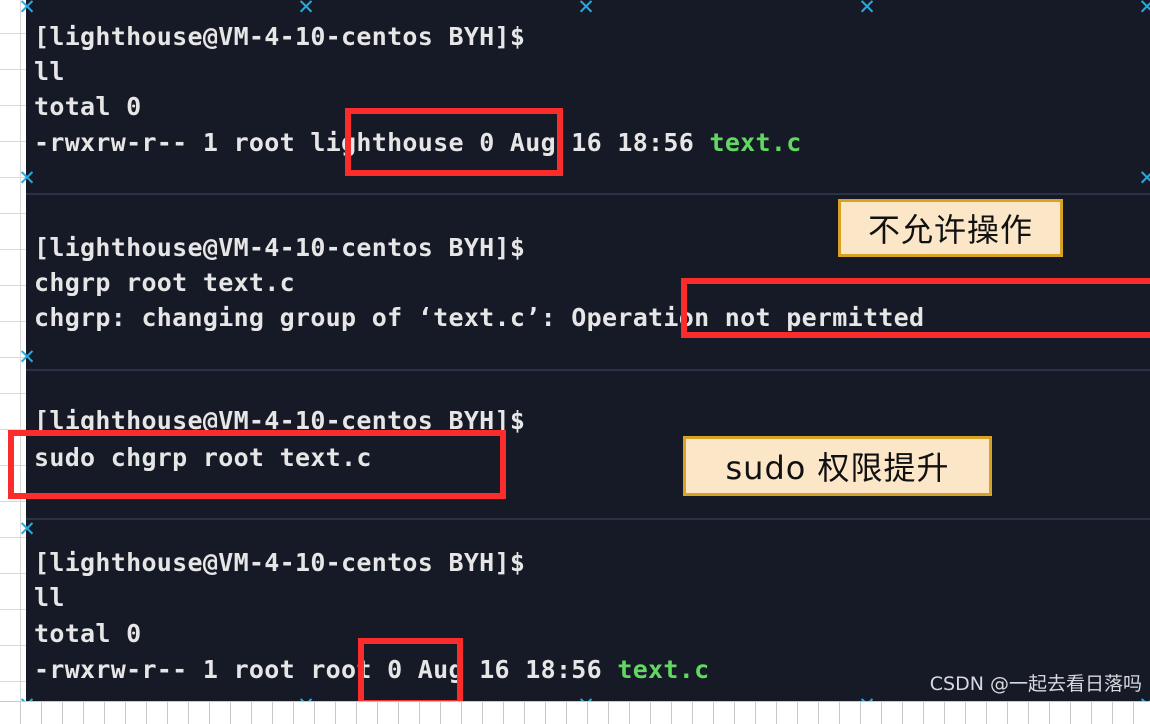 The width and height of the screenshot is (1150, 724). What do you see at coordinates (306, 9) in the screenshot?
I see `selection-marker-top-2: ✕` at bounding box center [306, 9].